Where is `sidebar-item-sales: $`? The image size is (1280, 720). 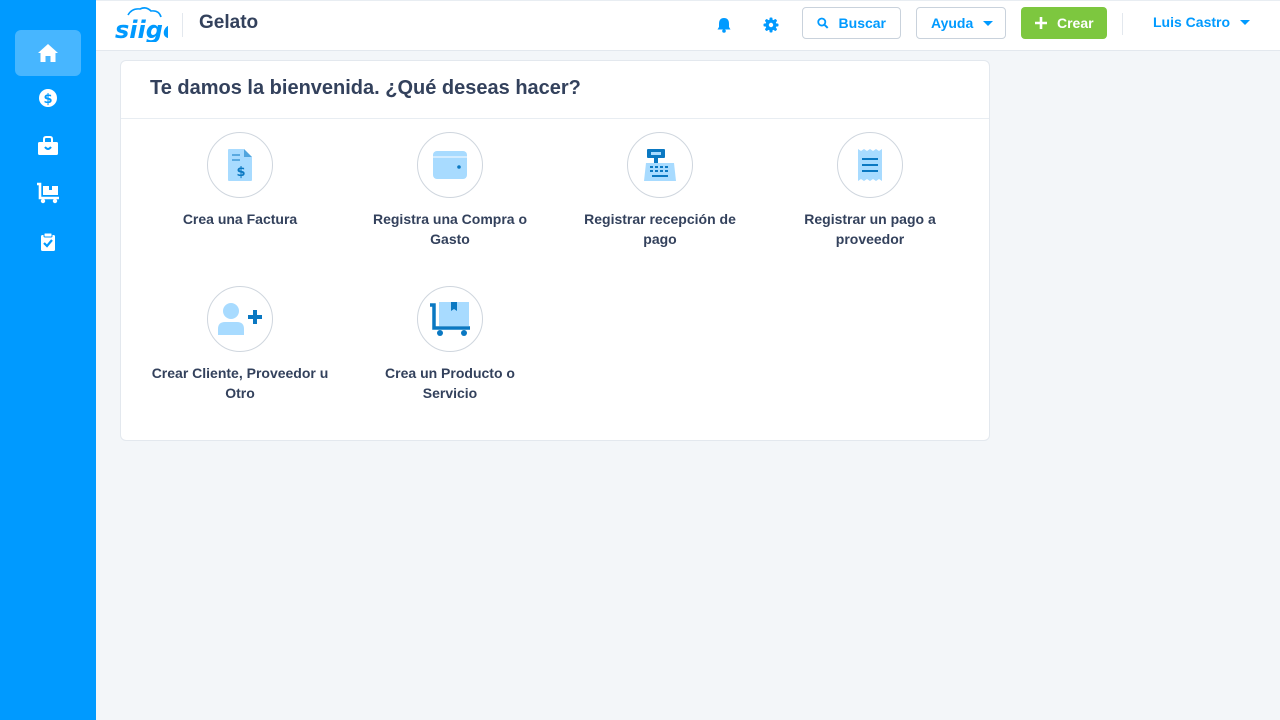 sidebar-item-sales: $ is located at coordinates (48, 98).